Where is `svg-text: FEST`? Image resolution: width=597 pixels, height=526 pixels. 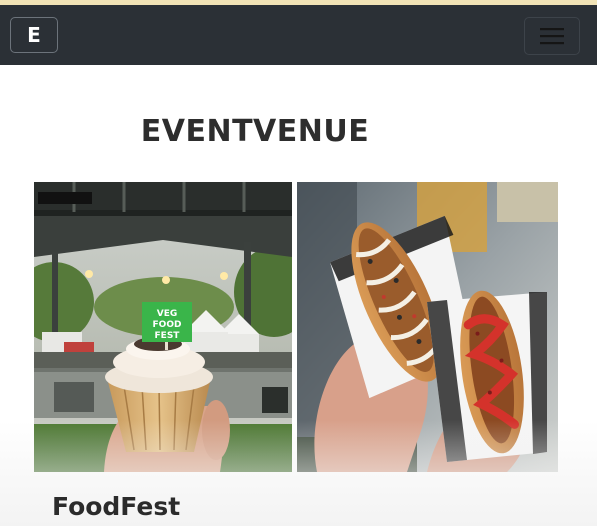
svg-text: FEST is located at coordinates (168, 336).